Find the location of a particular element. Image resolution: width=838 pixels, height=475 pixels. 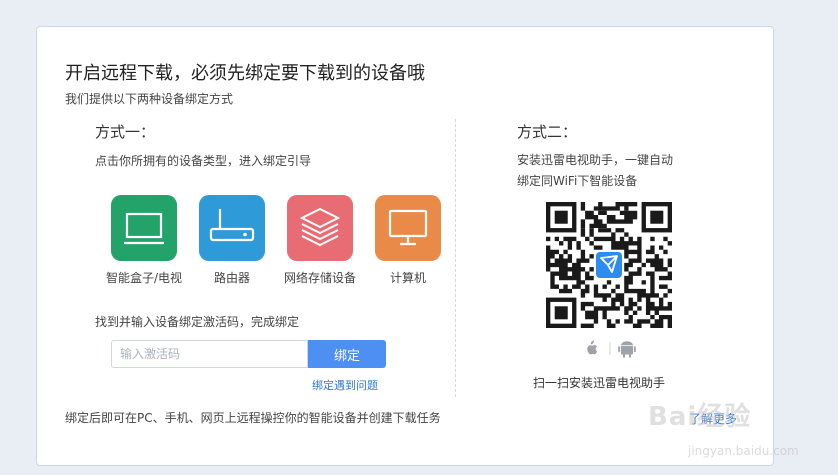

apple-icon is located at coordinates (592, 347).